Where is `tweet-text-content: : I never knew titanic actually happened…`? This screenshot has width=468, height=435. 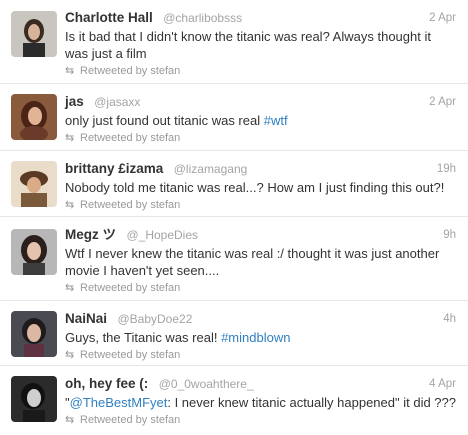
tweet-text-content: : I never knew titanic actually happened… is located at coordinates (311, 402).